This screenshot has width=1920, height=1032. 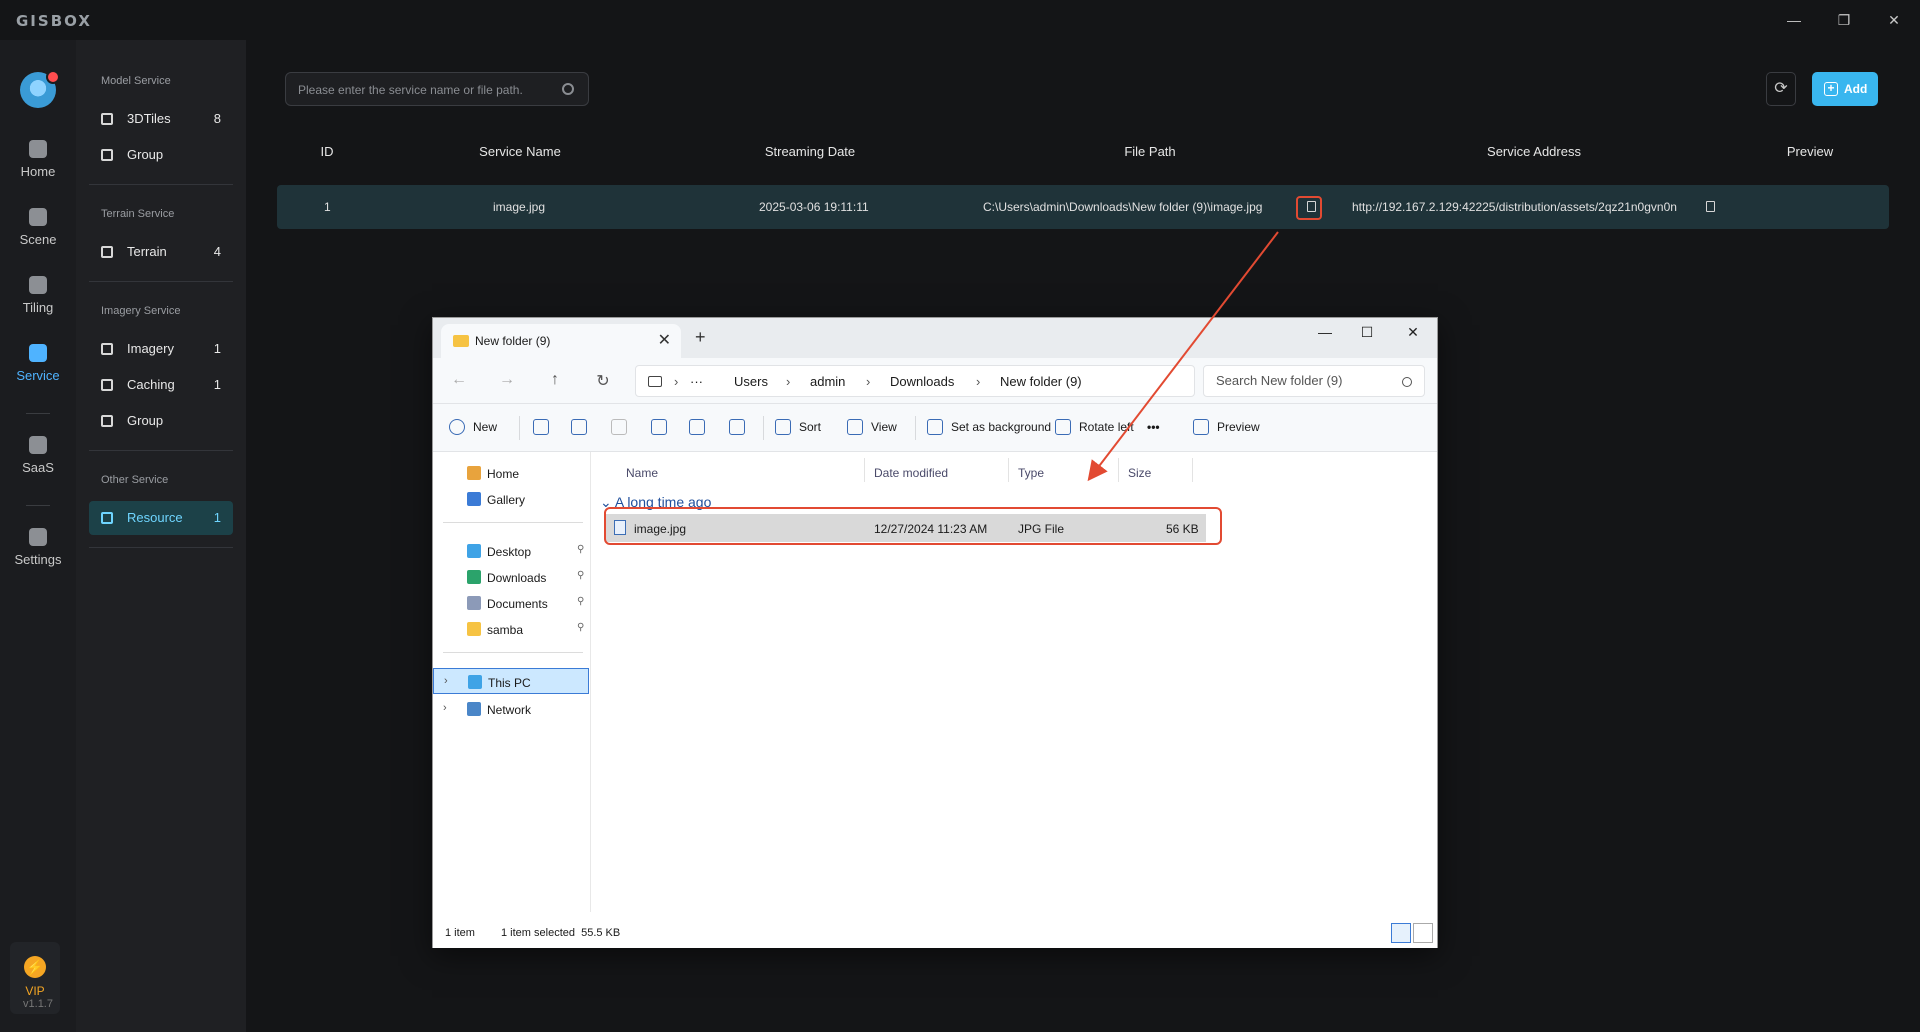 I want to click on explorer-close-button: ✕, so click(x=1413, y=332).